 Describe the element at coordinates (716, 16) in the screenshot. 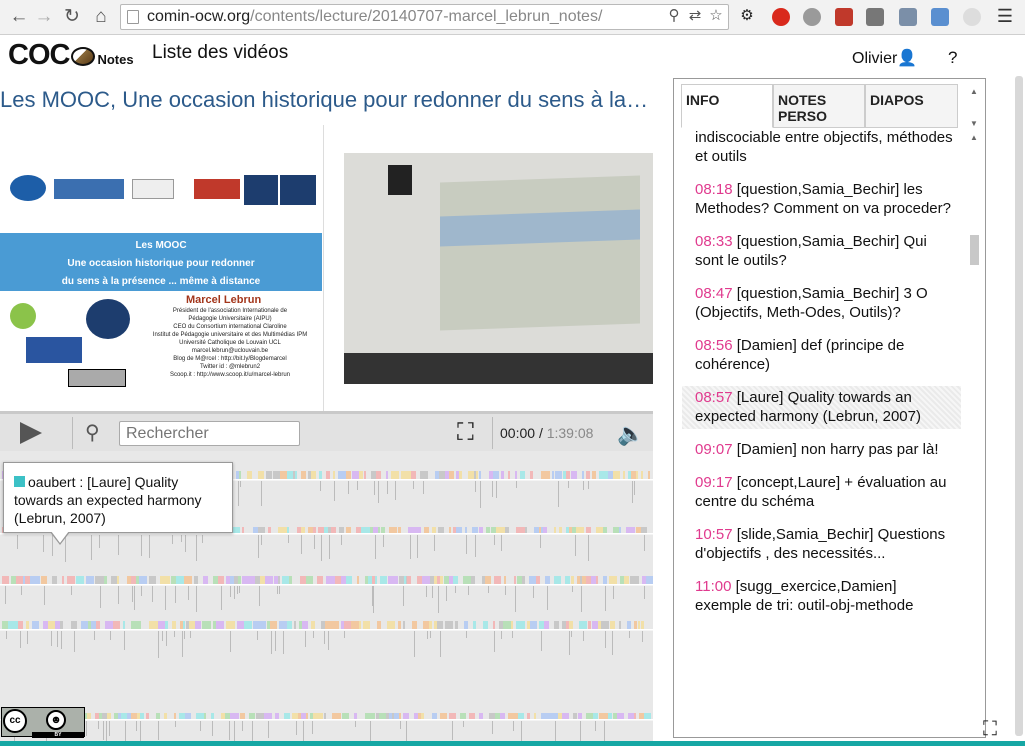

I see `bookmark-star-icon: ☆` at that location.